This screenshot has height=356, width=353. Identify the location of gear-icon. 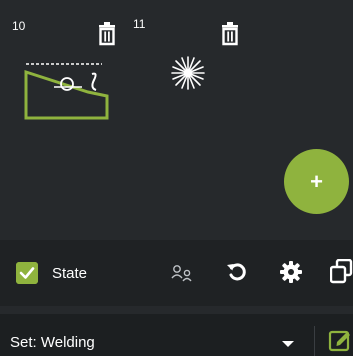
(291, 272).